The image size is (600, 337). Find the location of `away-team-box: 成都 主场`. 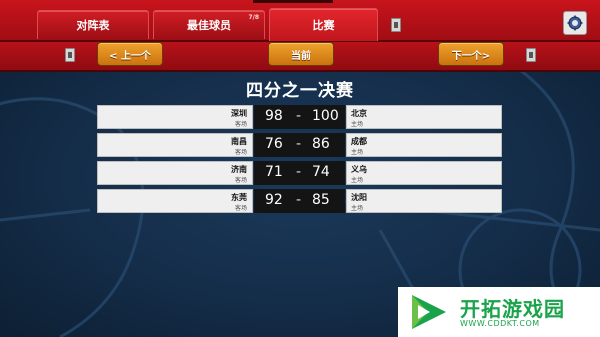

away-team-box: 成都 主场 is located at coordinates (424, 145).